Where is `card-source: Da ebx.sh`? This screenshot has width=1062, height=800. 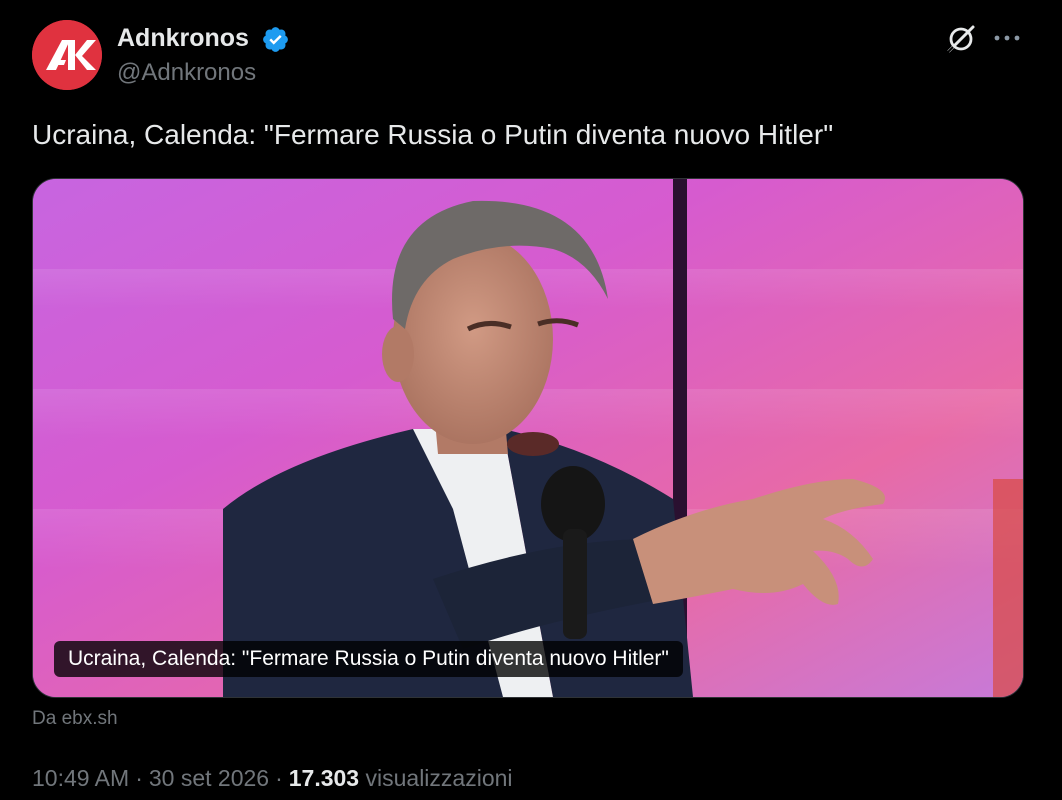 card-source: Da ebx.sh is located at coordinates (75, 719).